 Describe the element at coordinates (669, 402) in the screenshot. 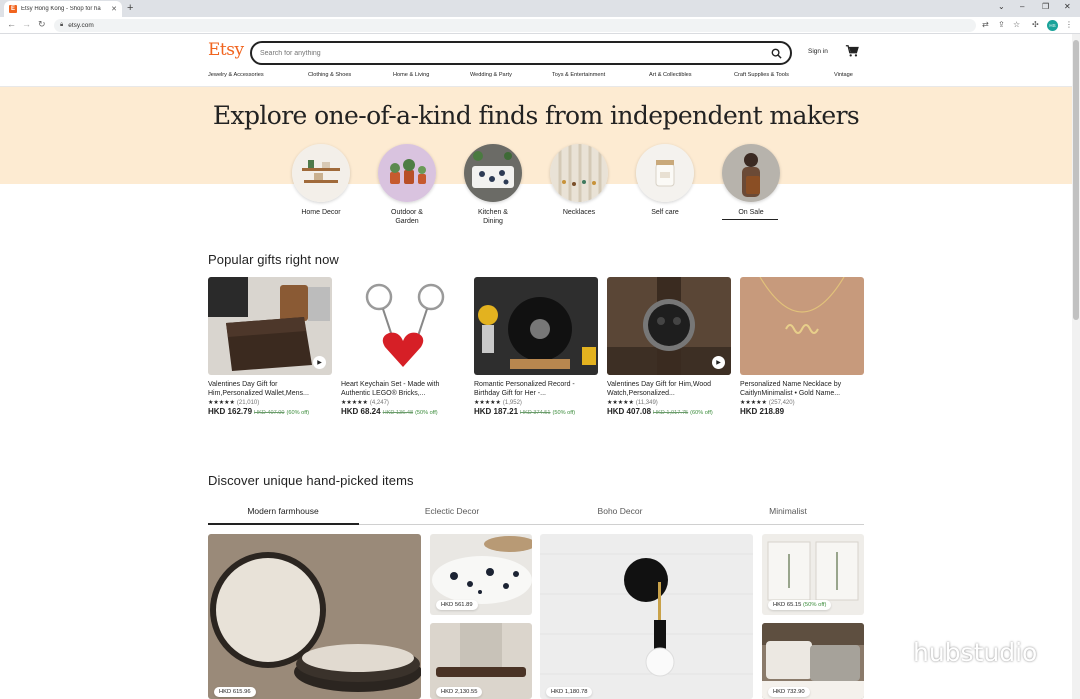

I see `product-rating: ★★★★★ (11,349)` at that location.